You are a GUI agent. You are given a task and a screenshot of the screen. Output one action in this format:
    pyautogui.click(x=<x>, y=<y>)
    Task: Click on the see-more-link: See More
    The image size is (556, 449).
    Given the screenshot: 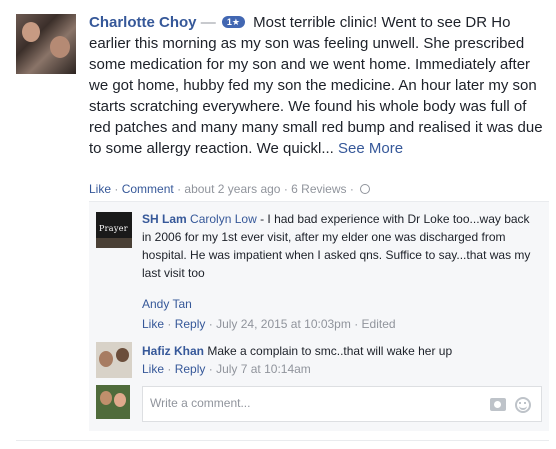 What is the action you would take?
    pyautogui.click(x=370, y=148)
    